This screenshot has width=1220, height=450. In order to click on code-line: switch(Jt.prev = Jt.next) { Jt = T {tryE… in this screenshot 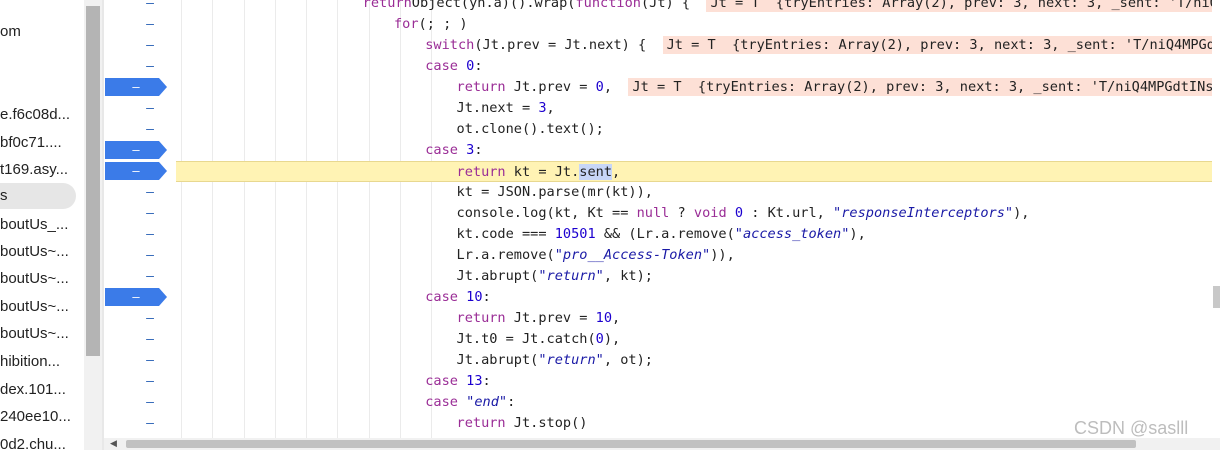, I will do `click(694, 45)`.